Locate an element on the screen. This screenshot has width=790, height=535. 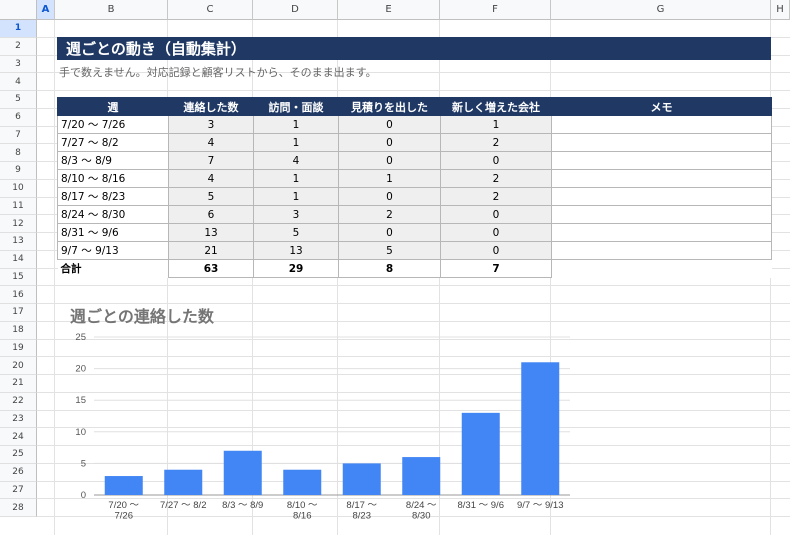
week-cell: 8/24 〜 8/30 is located at coordinates (113, 214).